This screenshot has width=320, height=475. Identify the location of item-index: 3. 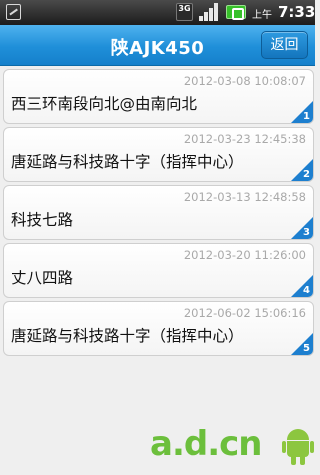
(306, 232).